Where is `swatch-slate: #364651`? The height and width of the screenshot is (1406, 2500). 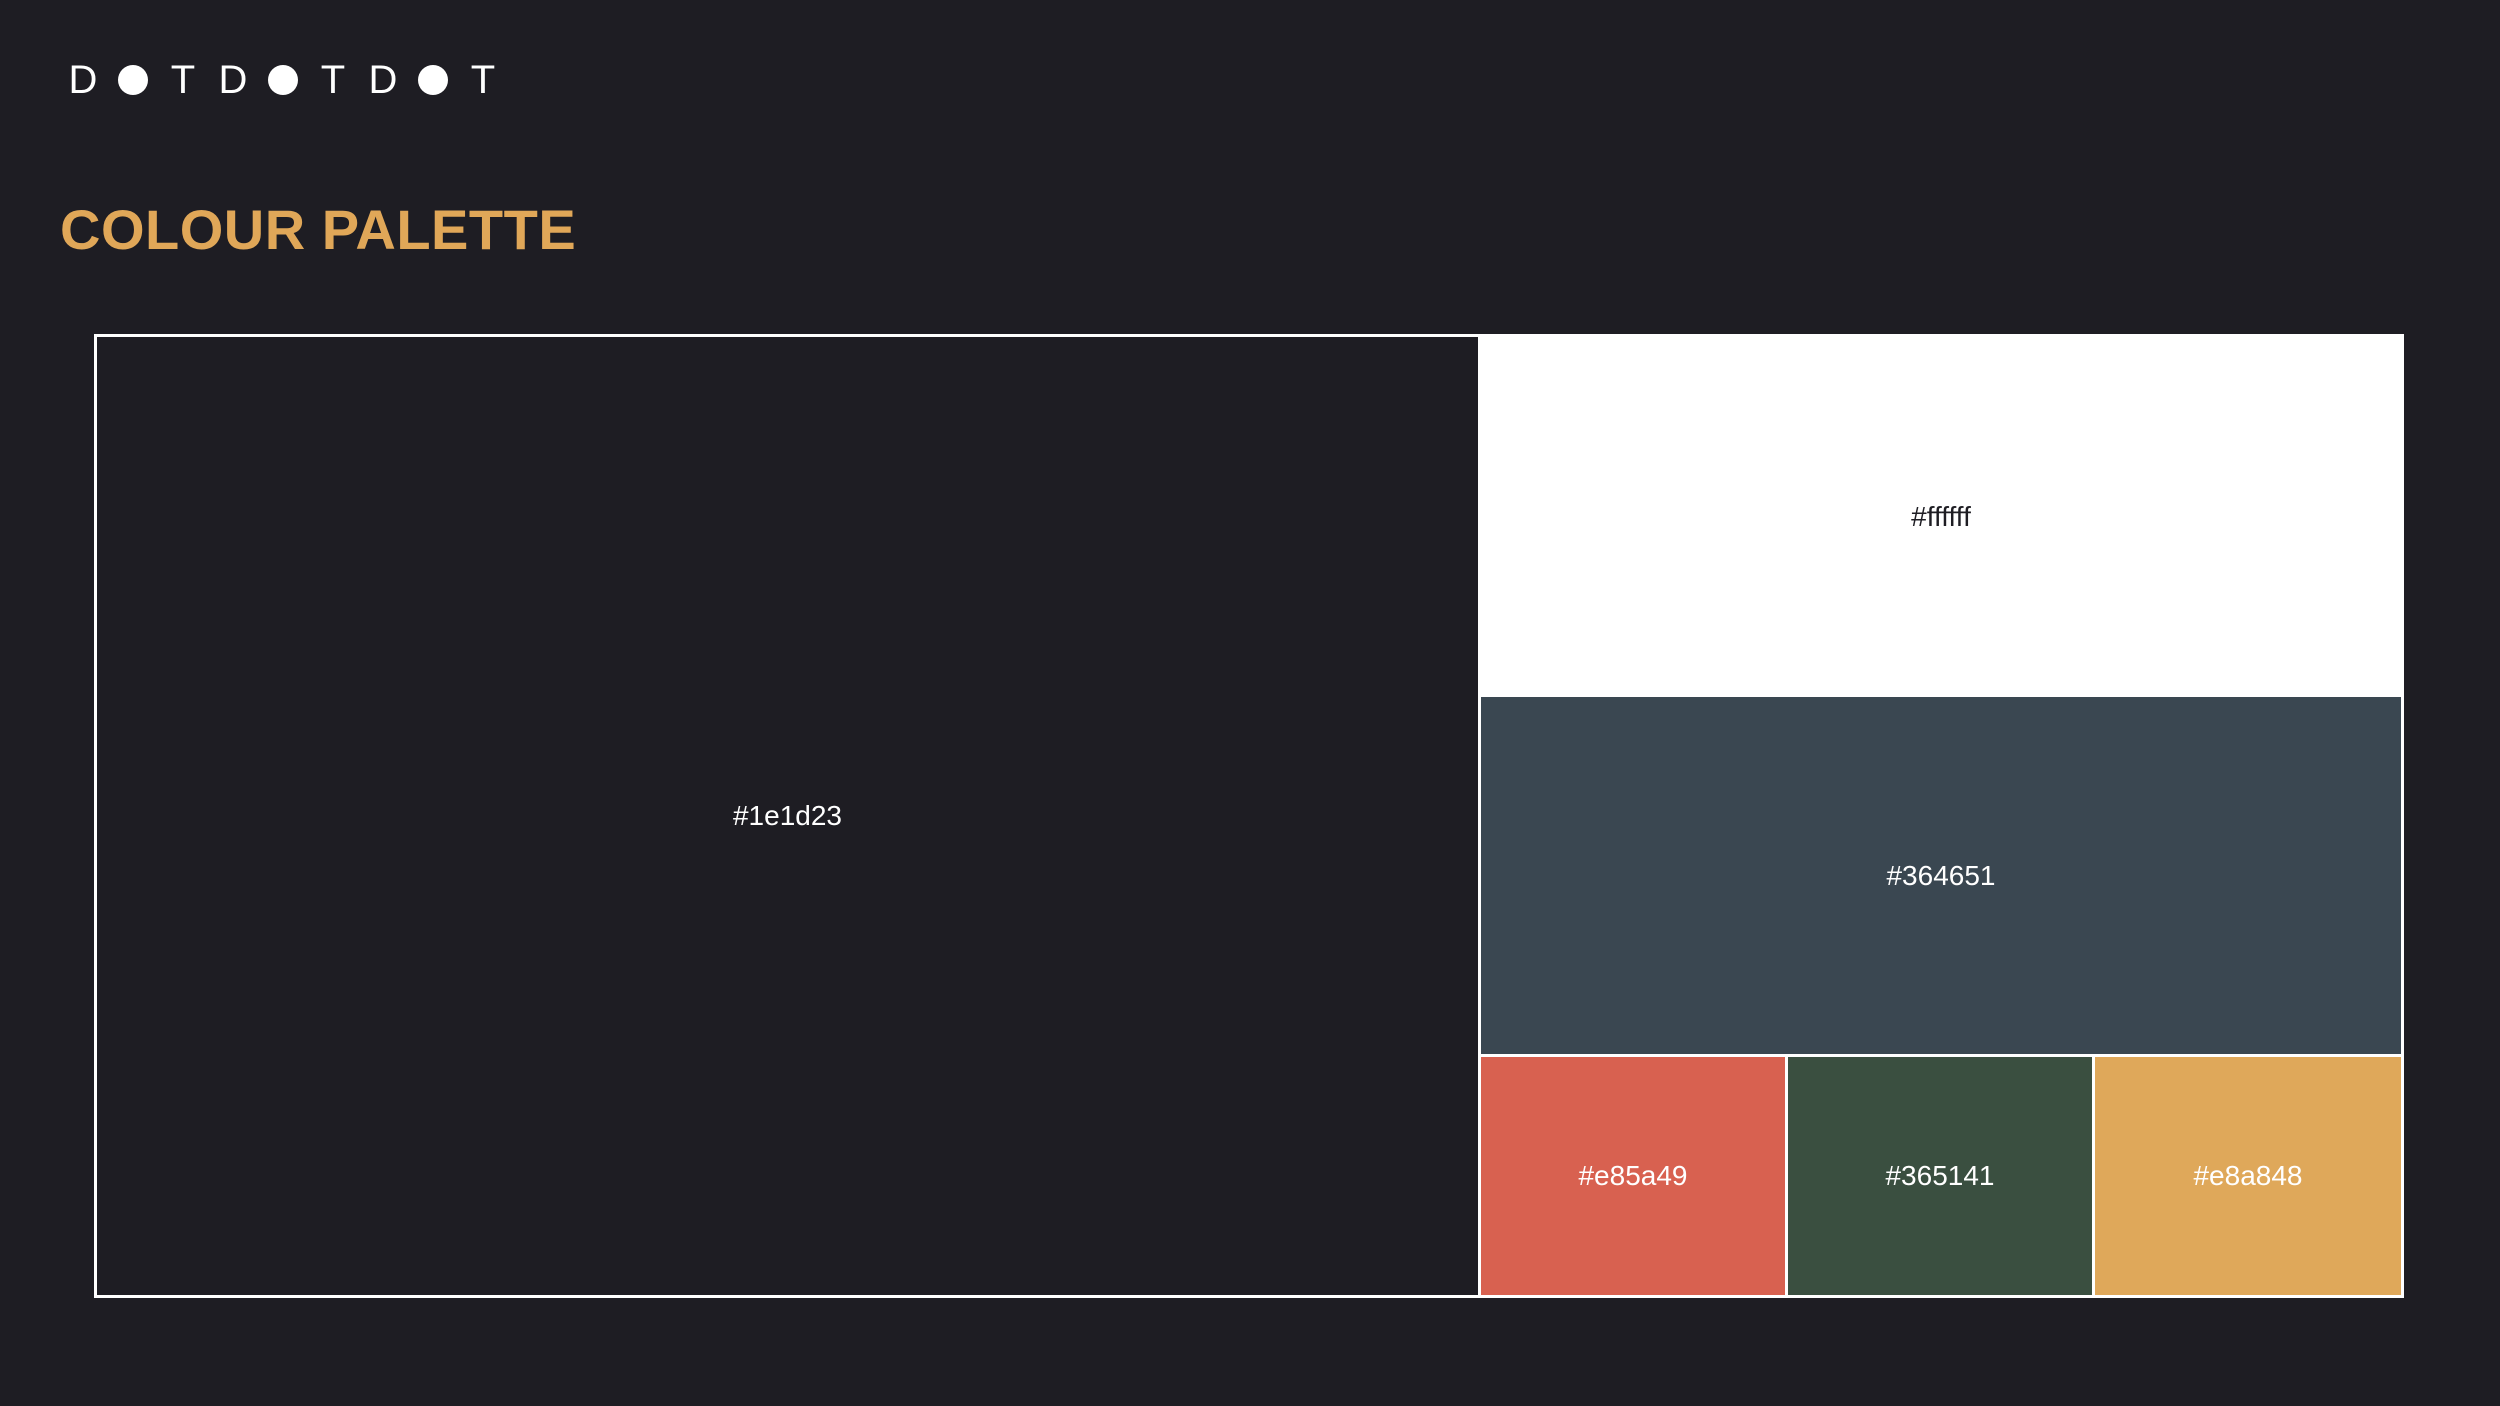
swatch-slate: #364651 is located at coordinates (1941, 877).